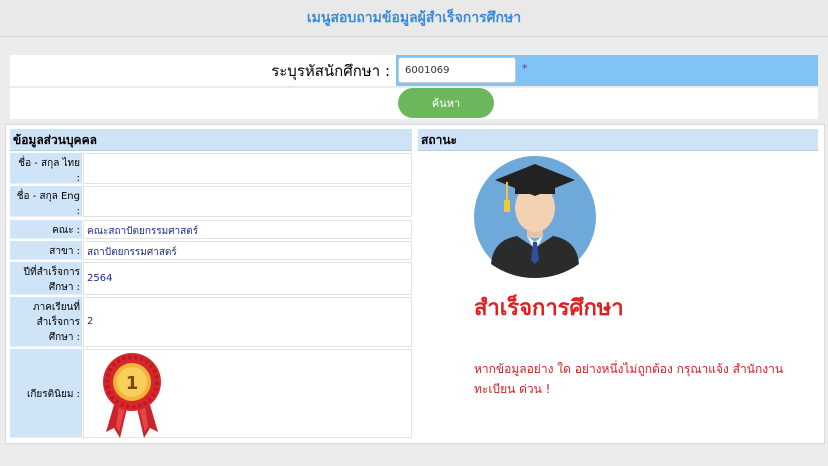 This screenshot has width=828, height=466. I want to click on search-button: ค้นหา, so click(446, 103).